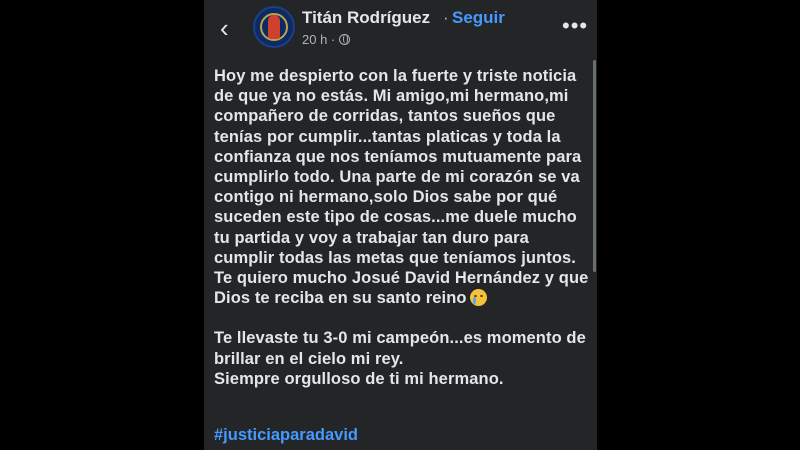 This screenshot has width=800, height=450. What do you see at coordinates (230, 28) in the screenshot?
I see `chevron-left-icon: ‹` at bounding box center [230, 28].